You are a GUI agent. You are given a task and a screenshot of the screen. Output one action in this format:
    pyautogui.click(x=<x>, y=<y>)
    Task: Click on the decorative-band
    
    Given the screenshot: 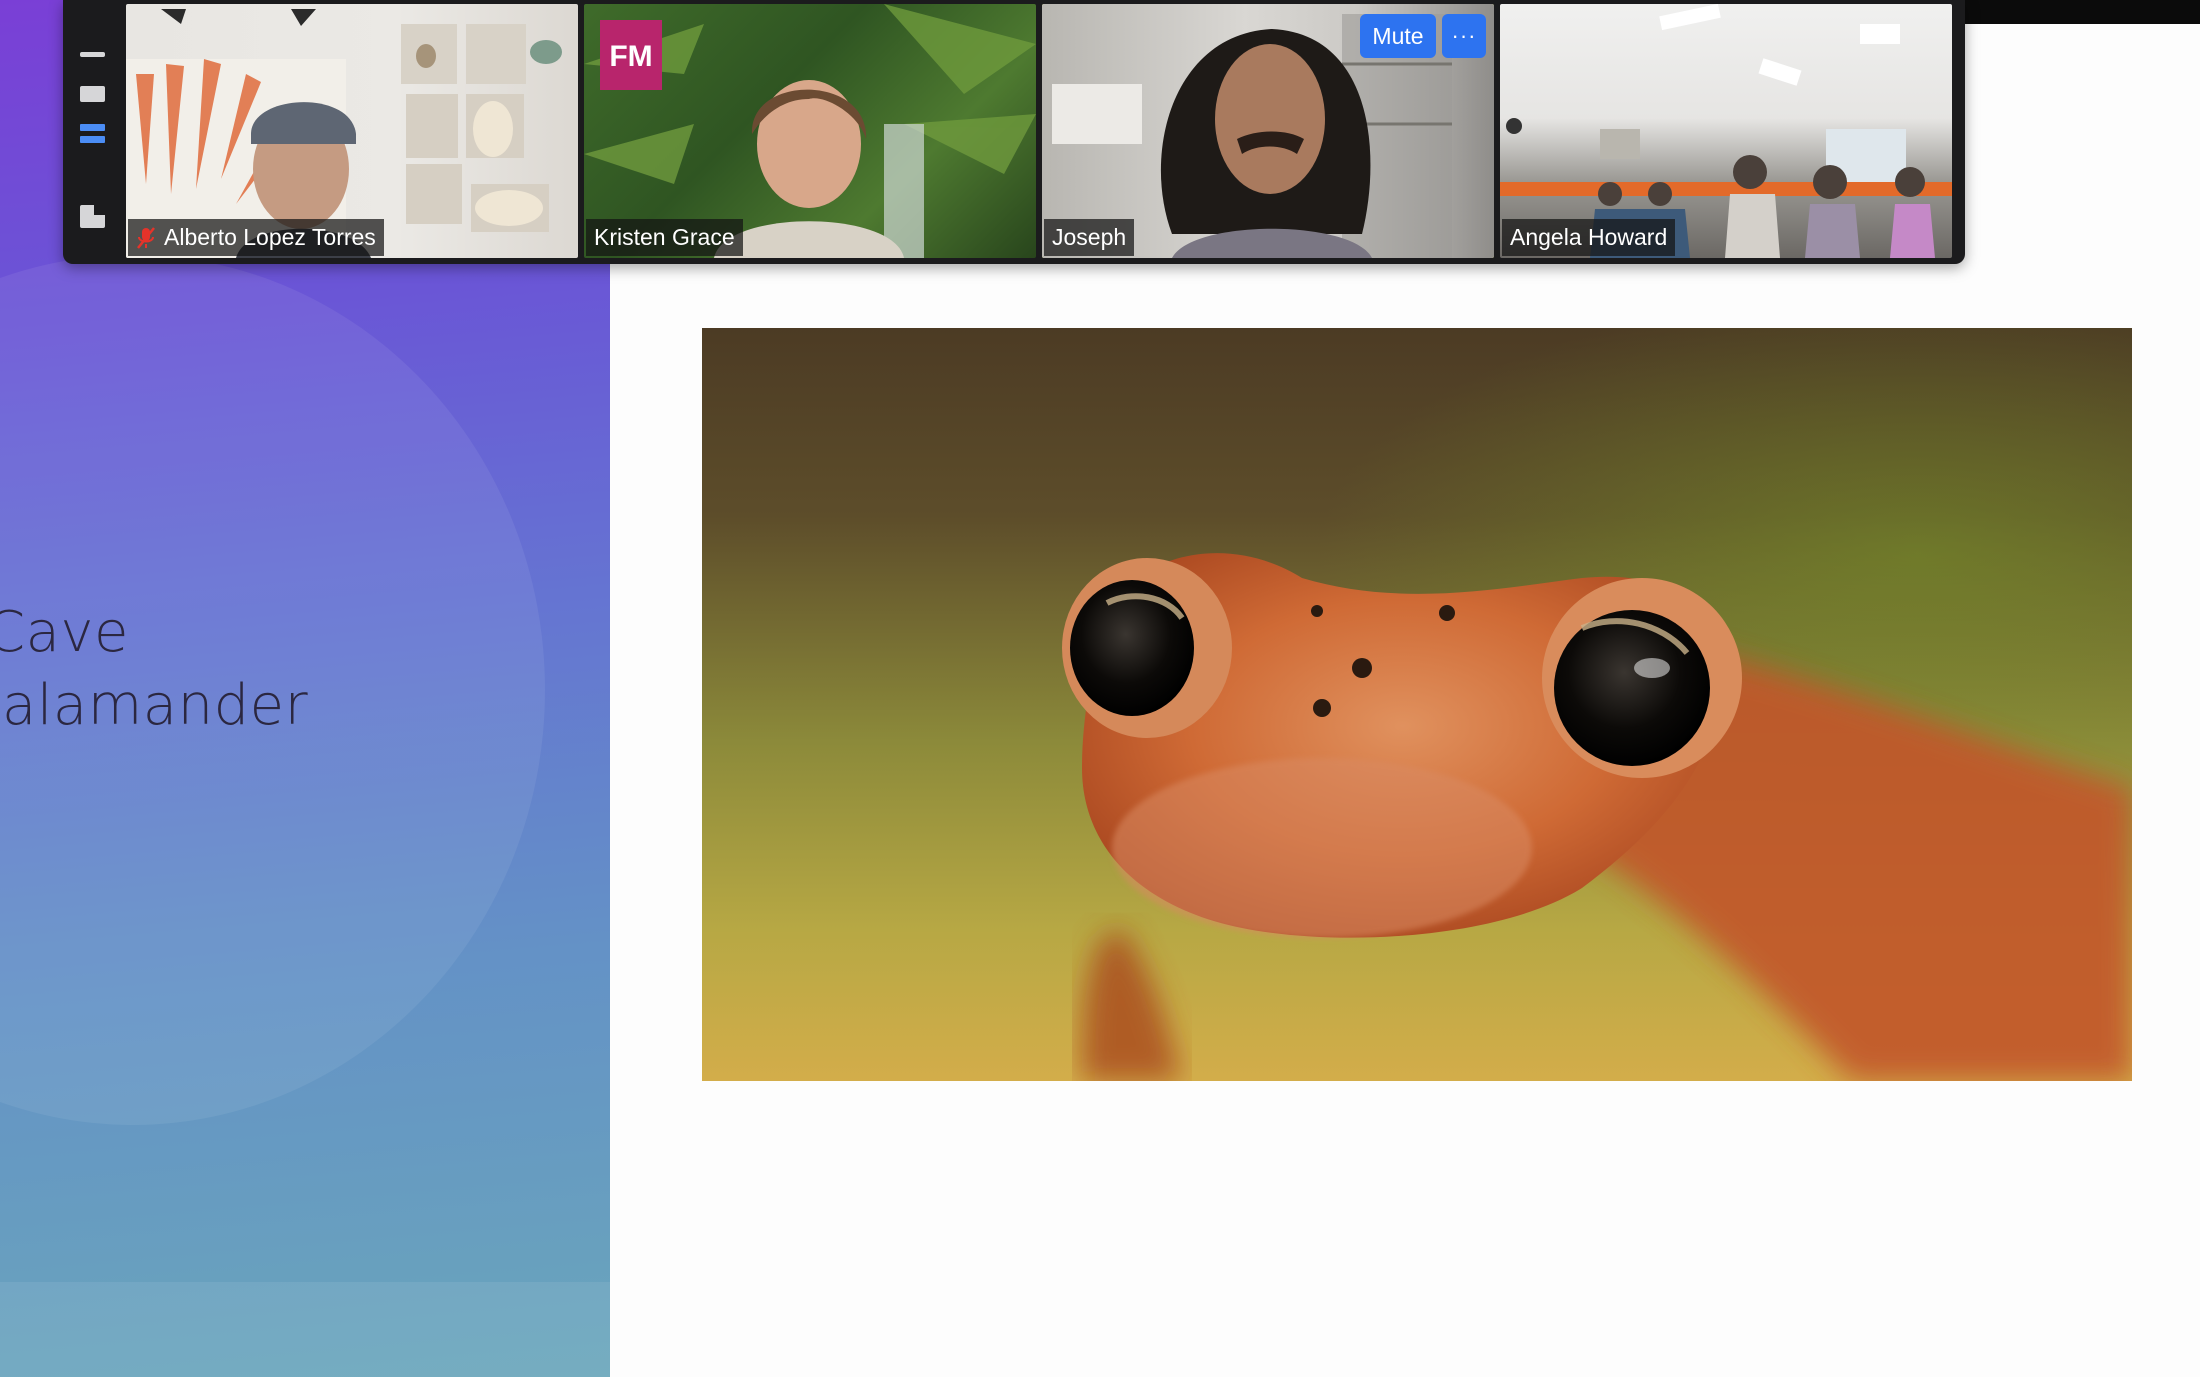 What is the action you would take?
    pyautogui.click(x=305, y=1329)
    